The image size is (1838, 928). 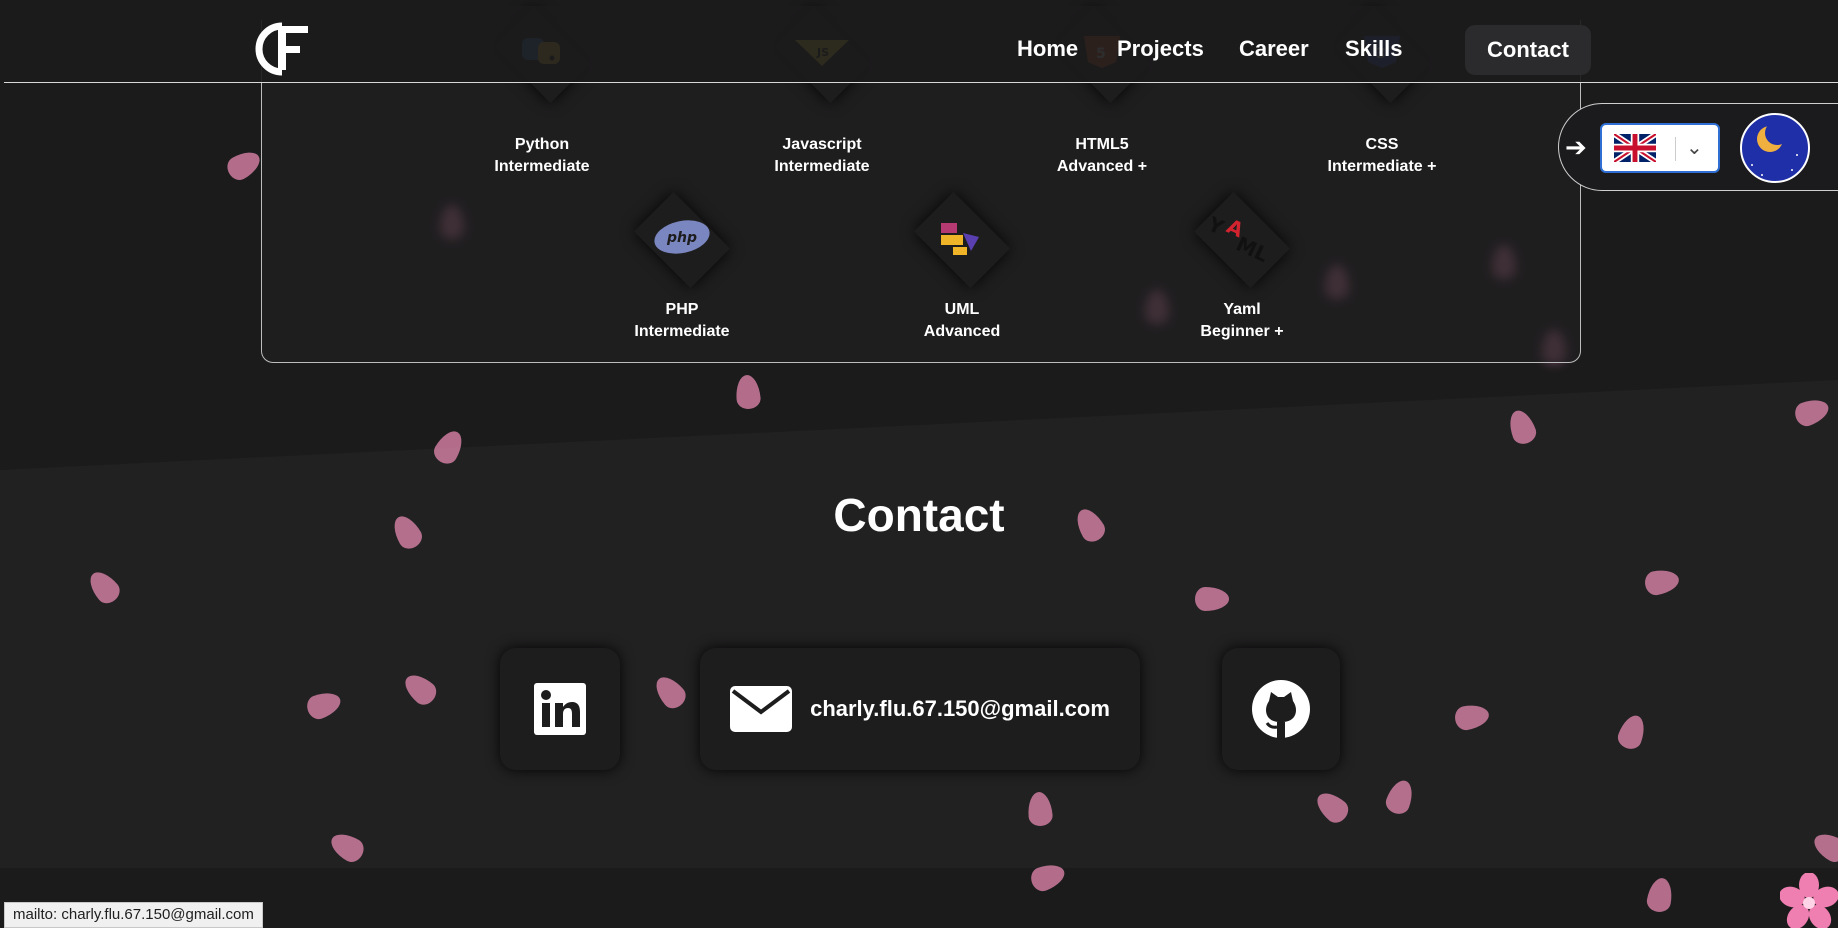 I want to click on svg-text: php, so click(x=681, y=238).